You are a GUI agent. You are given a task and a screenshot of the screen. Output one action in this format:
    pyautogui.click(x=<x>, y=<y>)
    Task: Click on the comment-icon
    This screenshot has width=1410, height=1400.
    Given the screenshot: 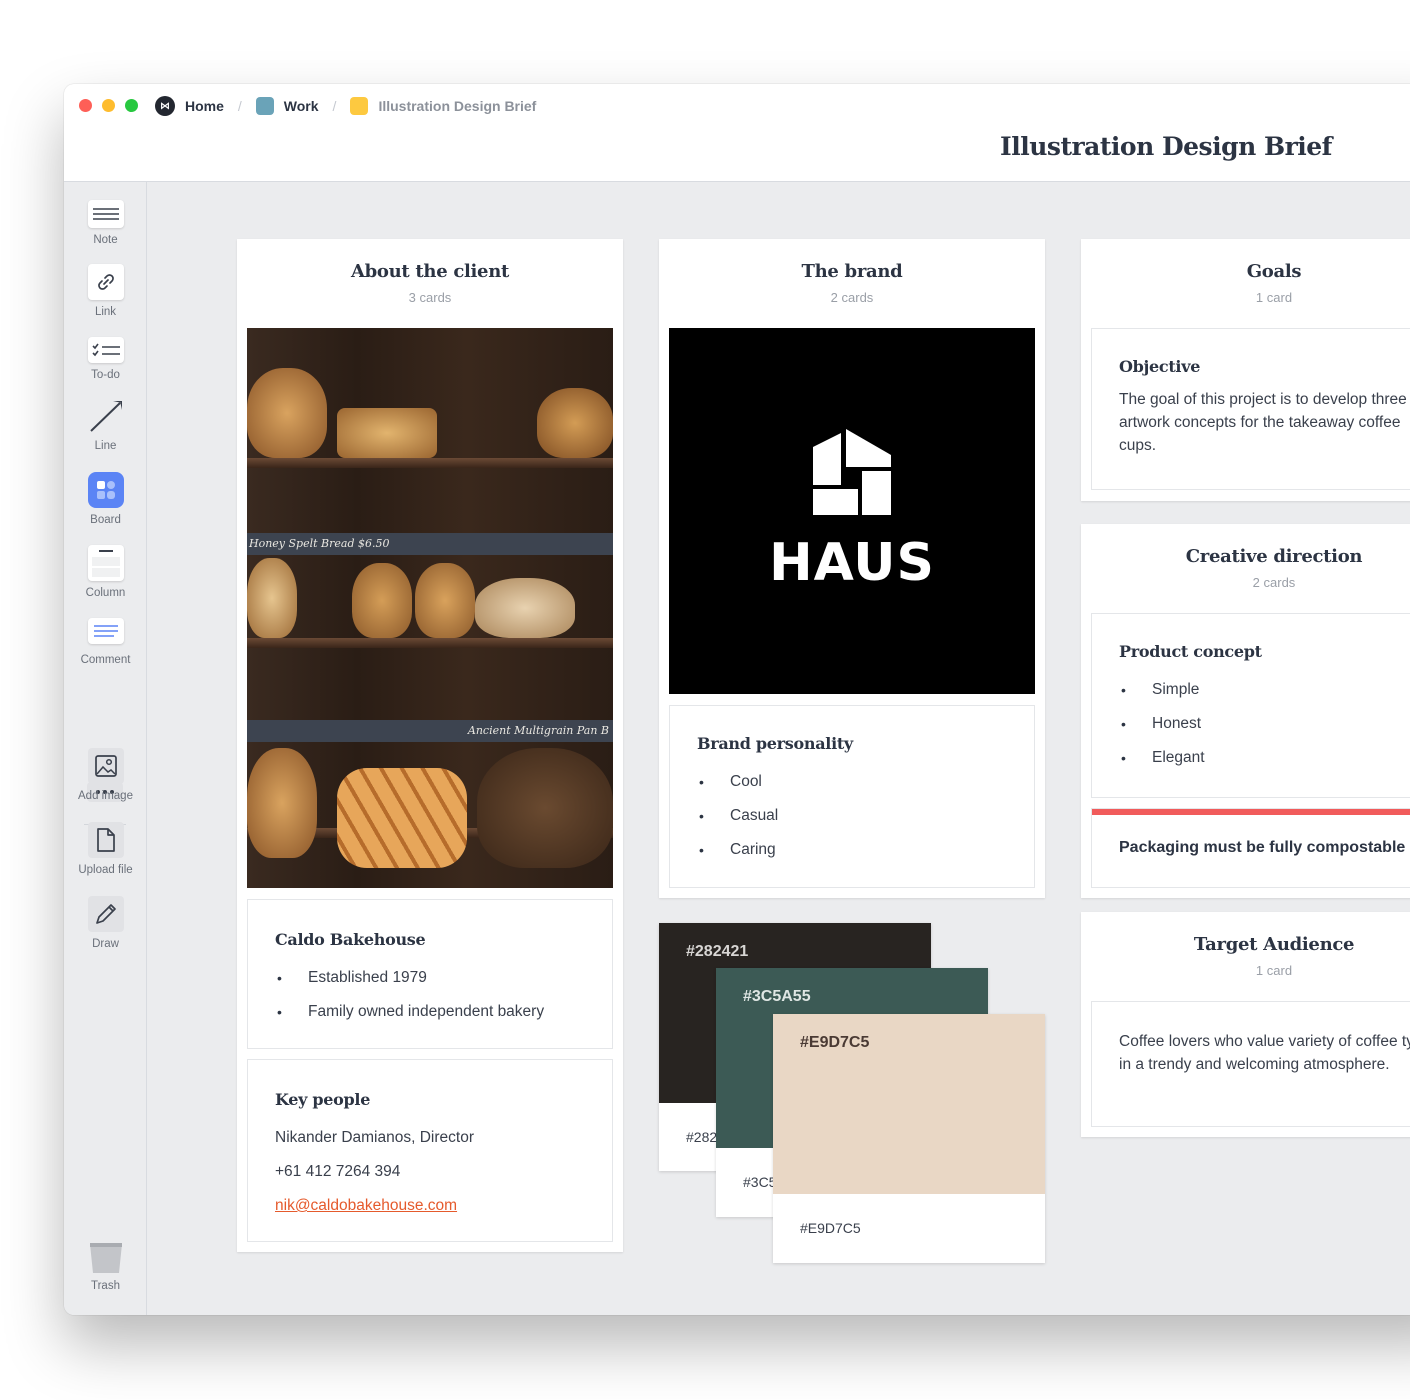 What is the action you would take?
    pyautogui.click(x=105, y=631)
    